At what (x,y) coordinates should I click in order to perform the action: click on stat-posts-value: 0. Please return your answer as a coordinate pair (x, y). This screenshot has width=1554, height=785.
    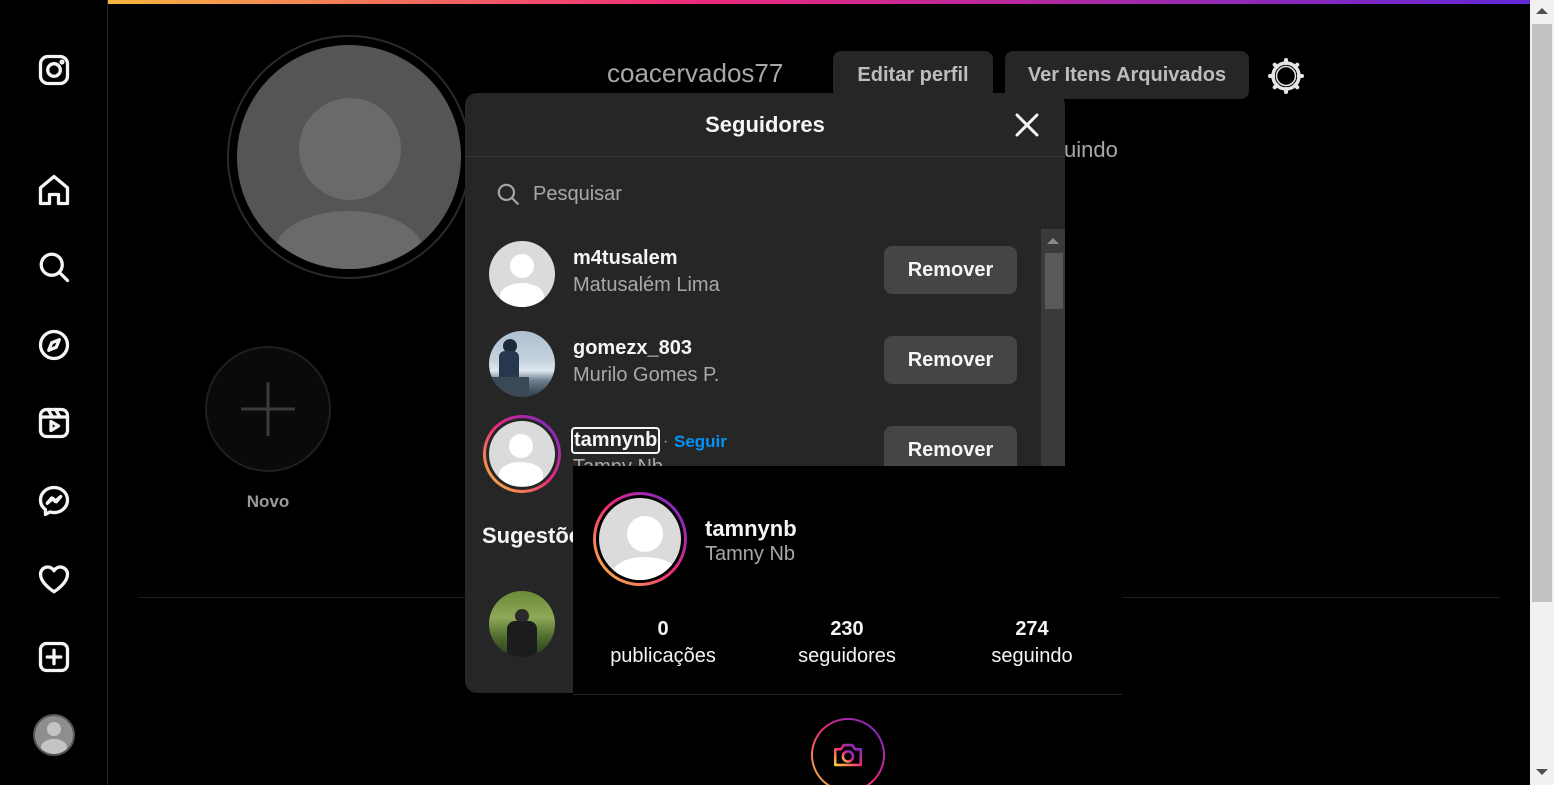
    Looking at the image, I should click on (663, 629).